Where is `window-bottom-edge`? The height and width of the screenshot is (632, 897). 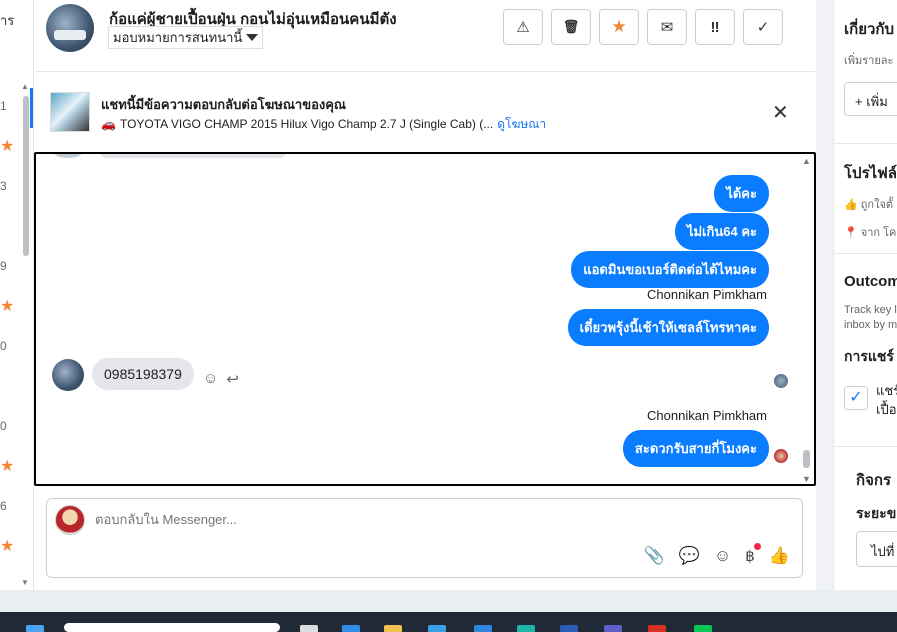 window-bottom-edge is located at coordinates (448, 601).